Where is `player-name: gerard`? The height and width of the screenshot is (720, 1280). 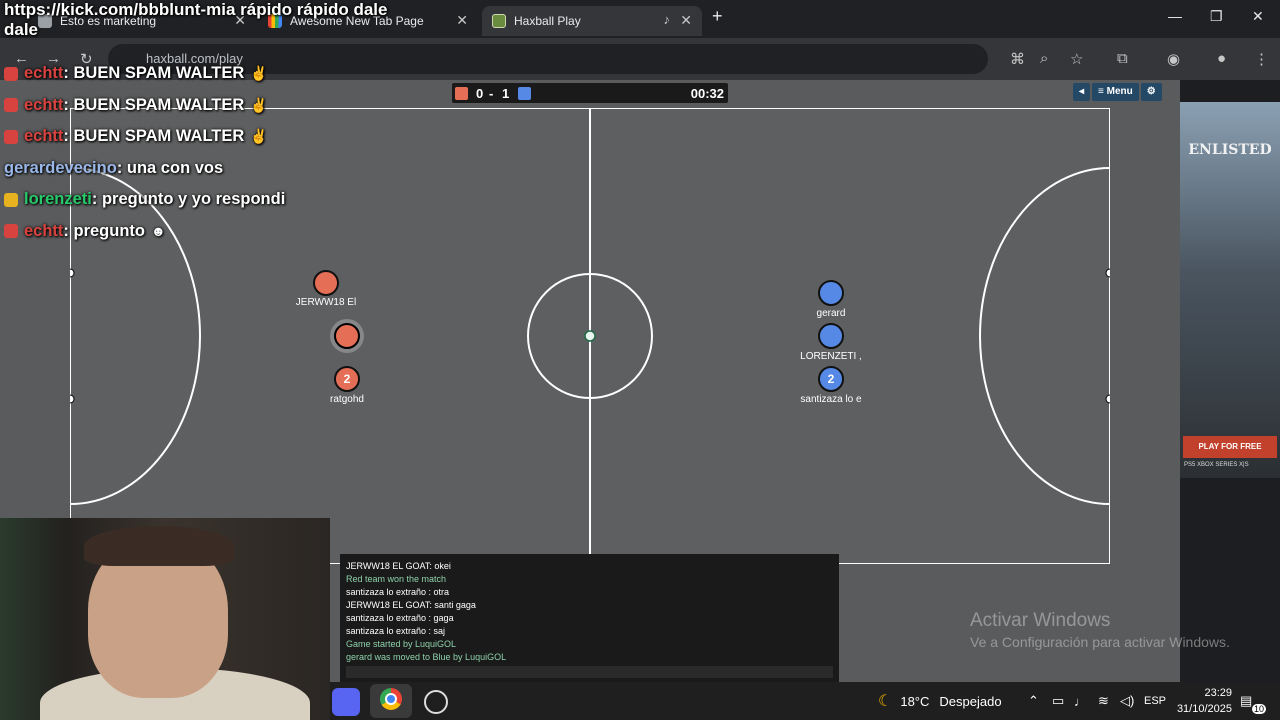
player-name: gerard is located at coordinates (831, 313).